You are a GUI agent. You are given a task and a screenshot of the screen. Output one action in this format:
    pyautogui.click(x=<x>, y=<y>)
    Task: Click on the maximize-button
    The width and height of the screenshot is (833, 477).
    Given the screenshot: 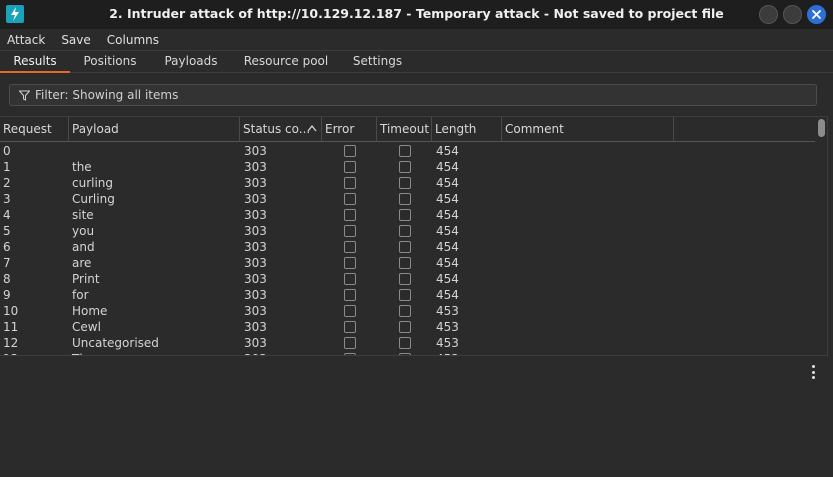 What is the action you would take?
    pyautogui.click(x=792, y=14)
    